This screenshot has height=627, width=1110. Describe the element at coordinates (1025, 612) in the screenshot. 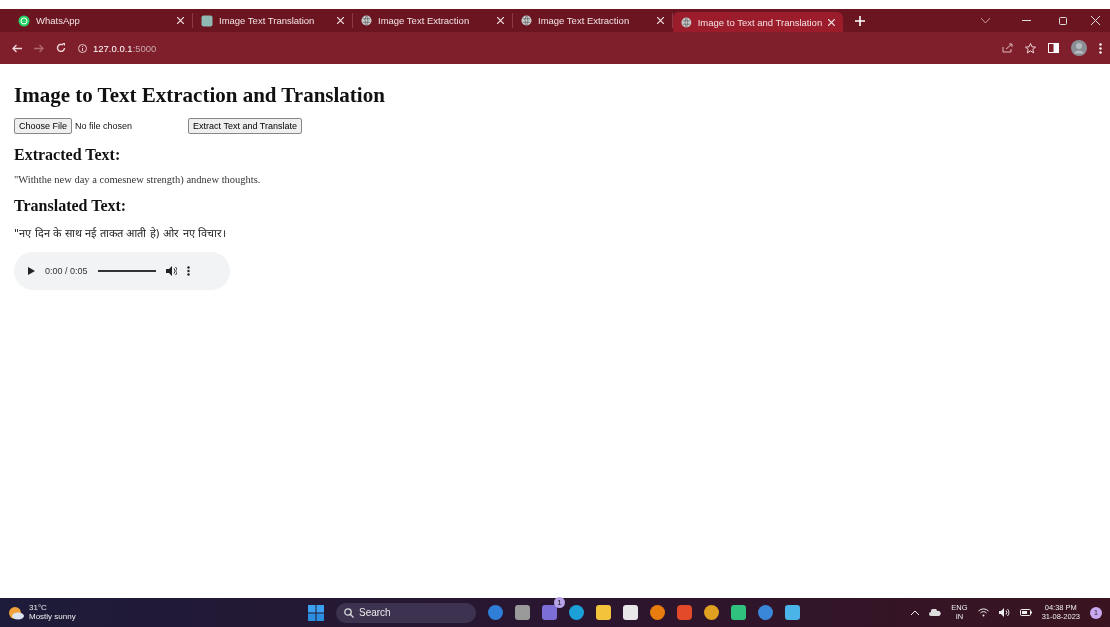

I see `battery-icon` at that location.